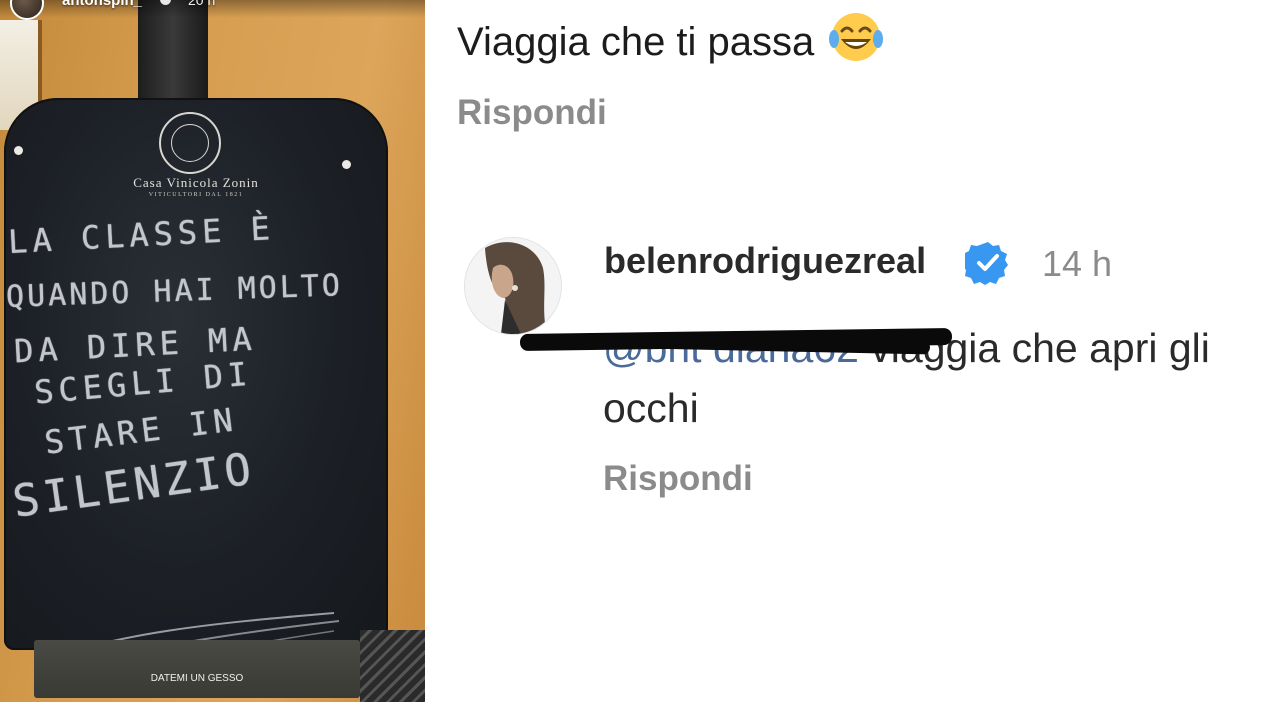 Image resolution: width=1280 pixels, height=720 pixels. What do you see at coordinates (532, 113) in the screenshot?
I see `reply-button: Rispondi` at bounding box center [532, 113].